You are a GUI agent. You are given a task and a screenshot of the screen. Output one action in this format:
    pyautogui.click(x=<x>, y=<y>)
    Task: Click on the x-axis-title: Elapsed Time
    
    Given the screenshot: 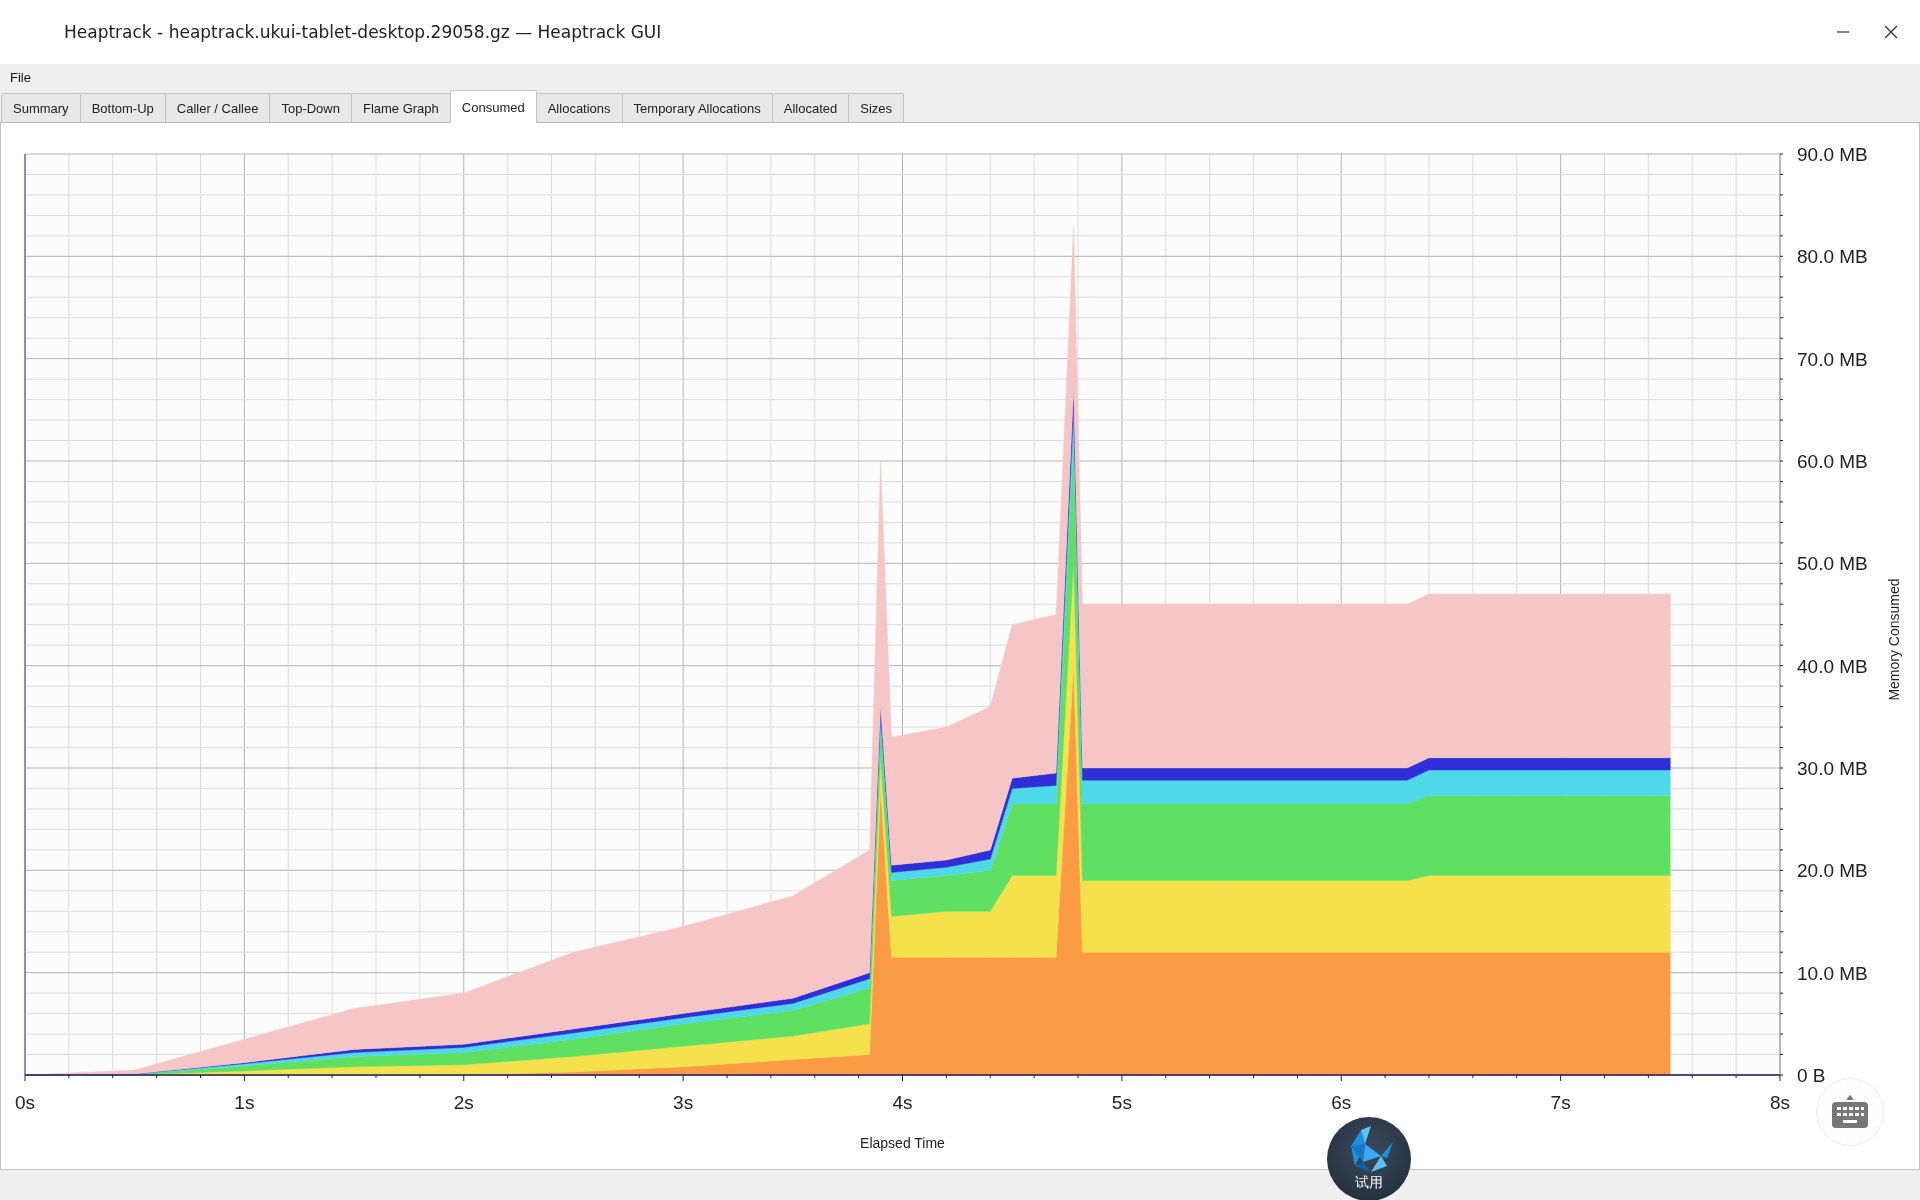 What is the action you would take?
    pyautogui.click(x=902, y=1143)
    